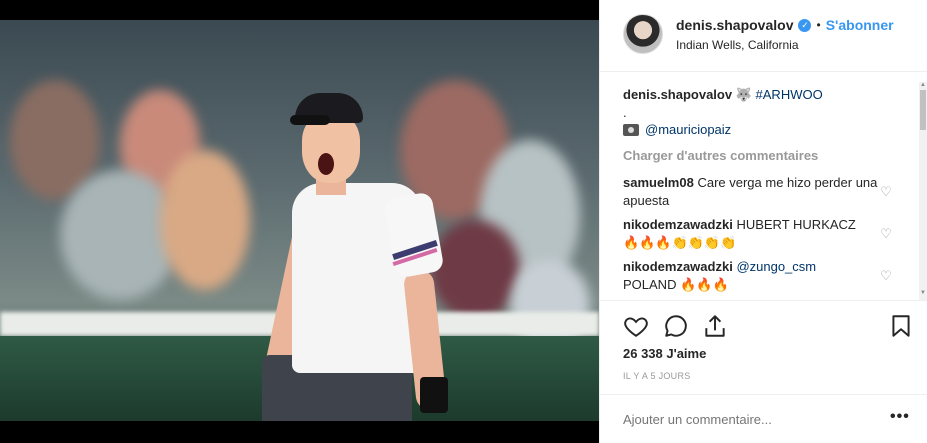  I want to click on post-caption: denis.shapovalov 🐺 #ARHWOO, so click(723, 95).